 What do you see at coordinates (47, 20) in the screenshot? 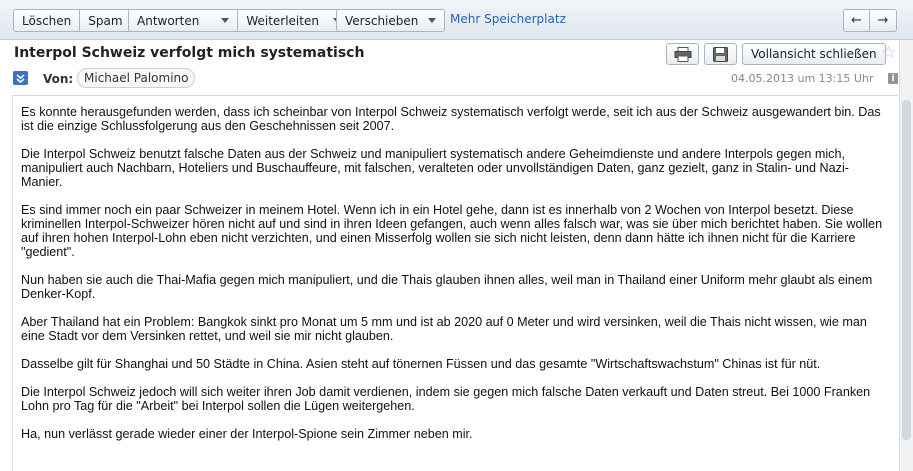
I see `delete-button: Löschen` at bounding box center [47, 20].